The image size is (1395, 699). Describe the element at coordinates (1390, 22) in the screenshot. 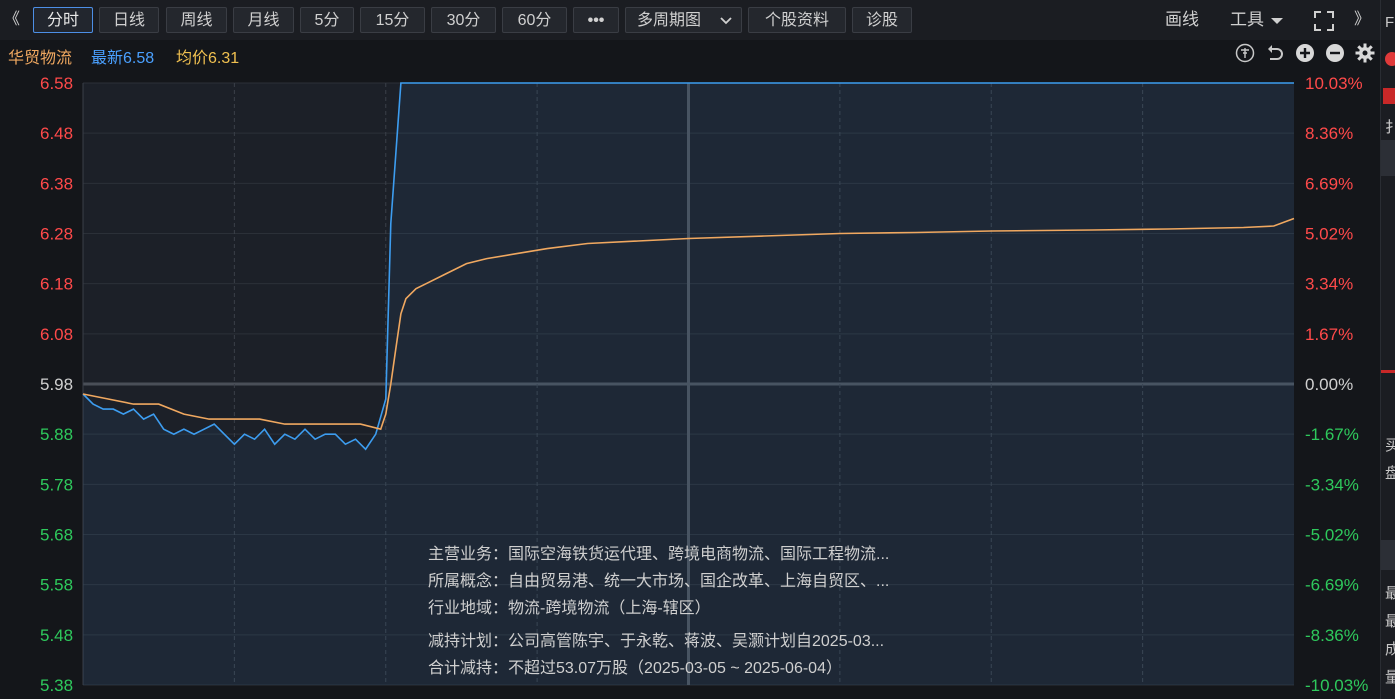

I see `side-char: F` at that location.